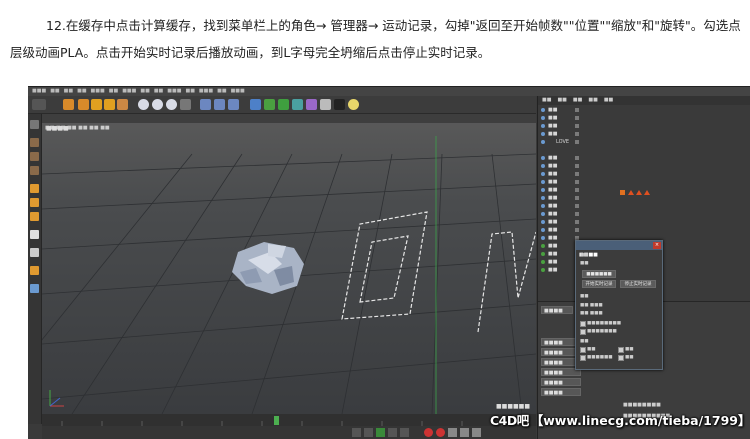 The width and height of the screenshot is (750, 439). What do you see at coordinates (34, 252) in the screenshot?
I see `snap-icon` at bounding box center [34, 252].